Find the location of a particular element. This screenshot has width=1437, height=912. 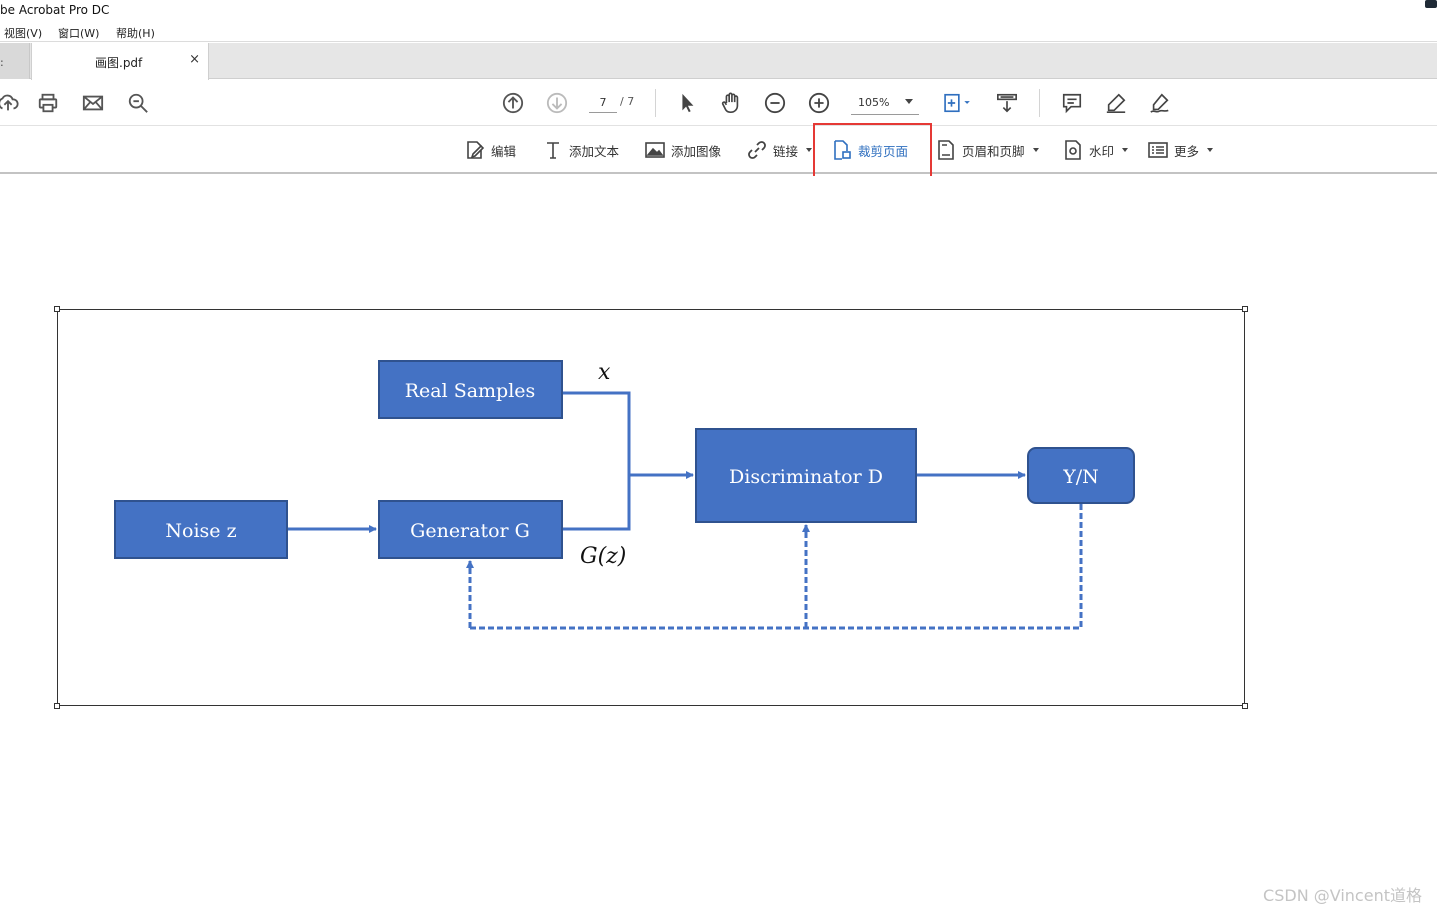

edit-icon is located at coordinates (476, 150).